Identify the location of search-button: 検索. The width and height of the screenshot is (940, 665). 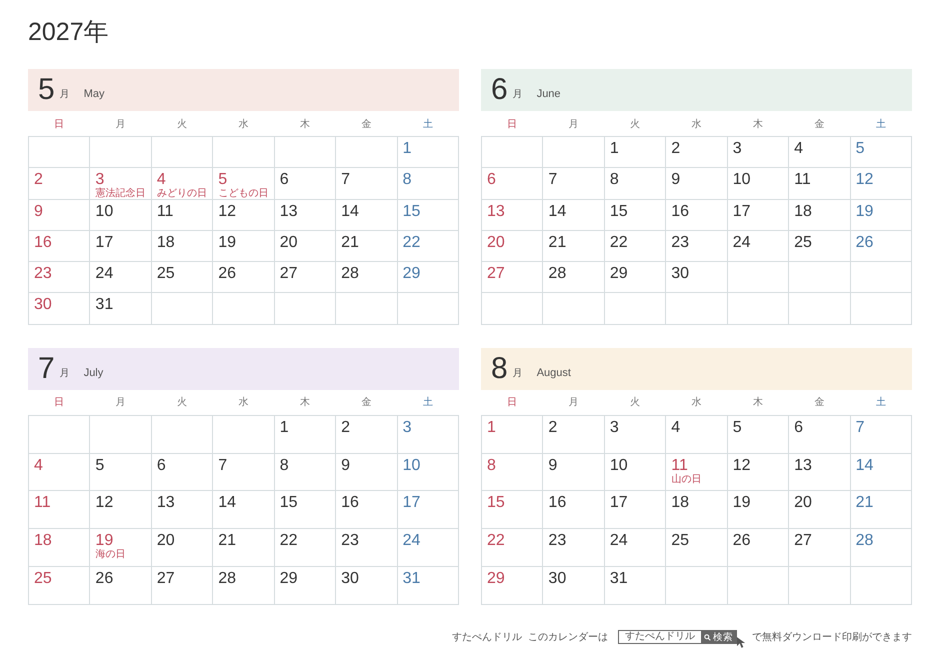
(718, 637).